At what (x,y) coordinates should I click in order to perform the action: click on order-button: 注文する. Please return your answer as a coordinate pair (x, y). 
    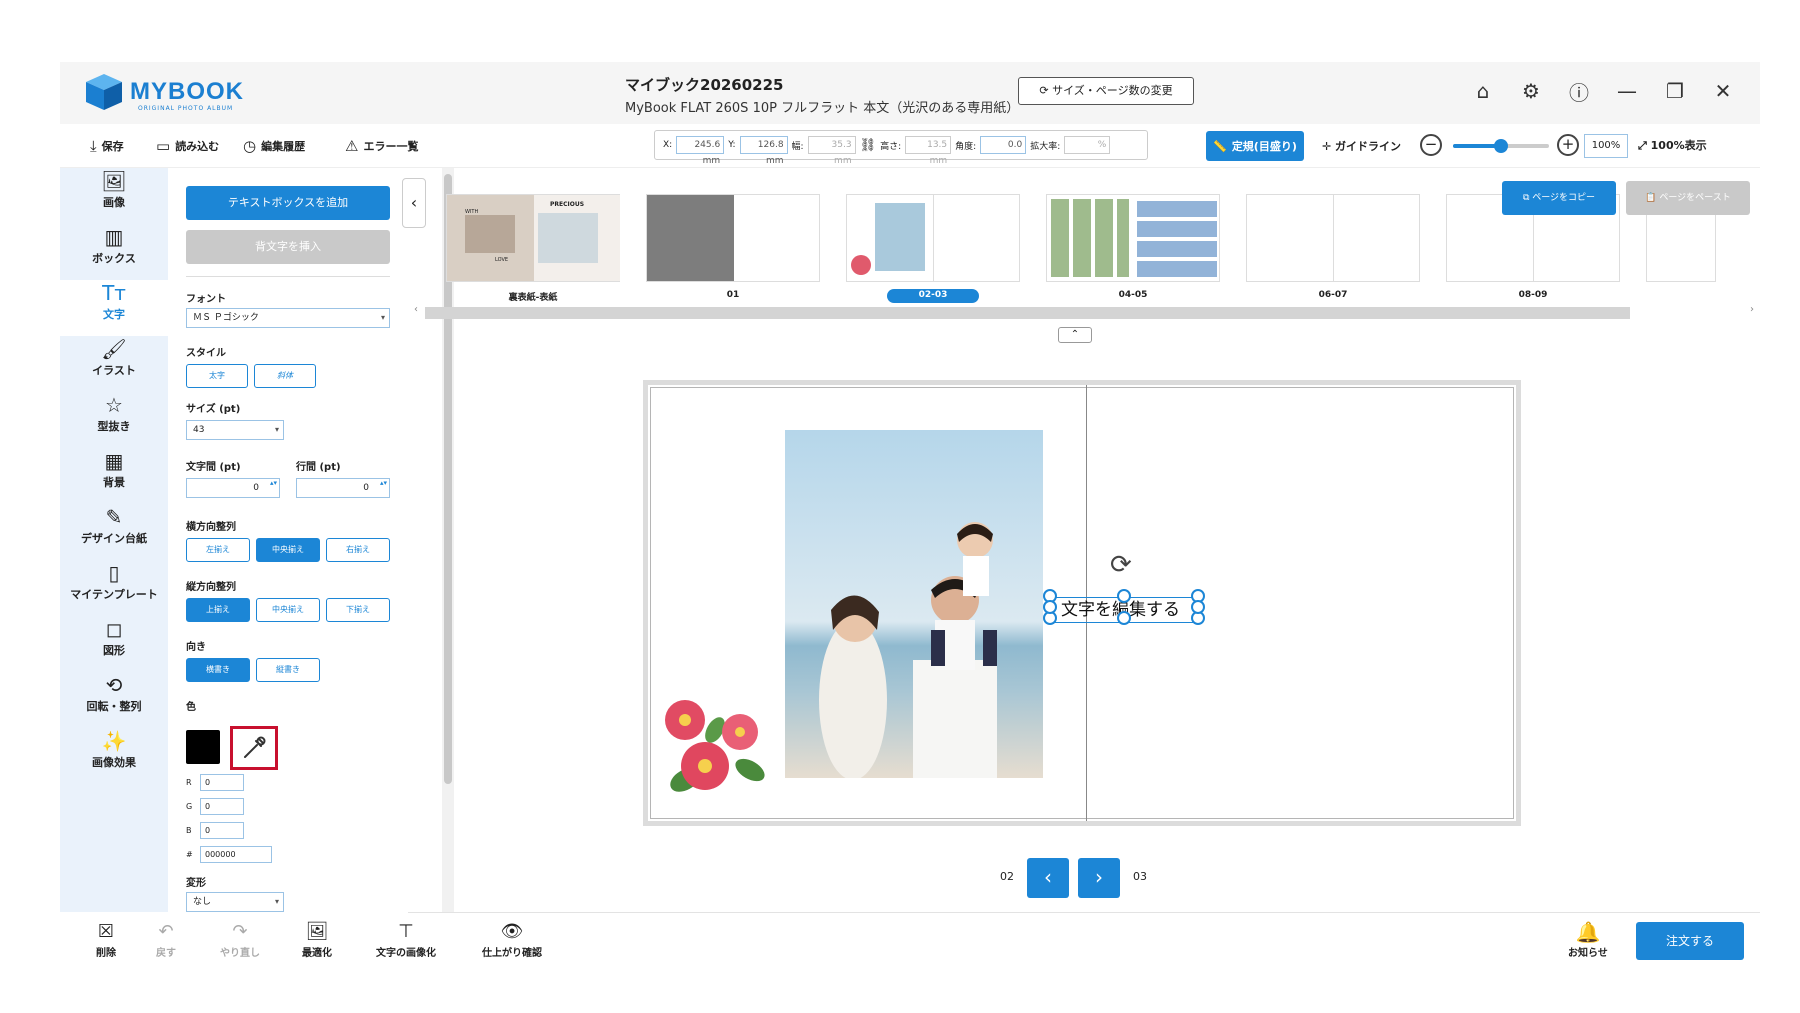
    Looking at the image, I should click on (1690, 941).